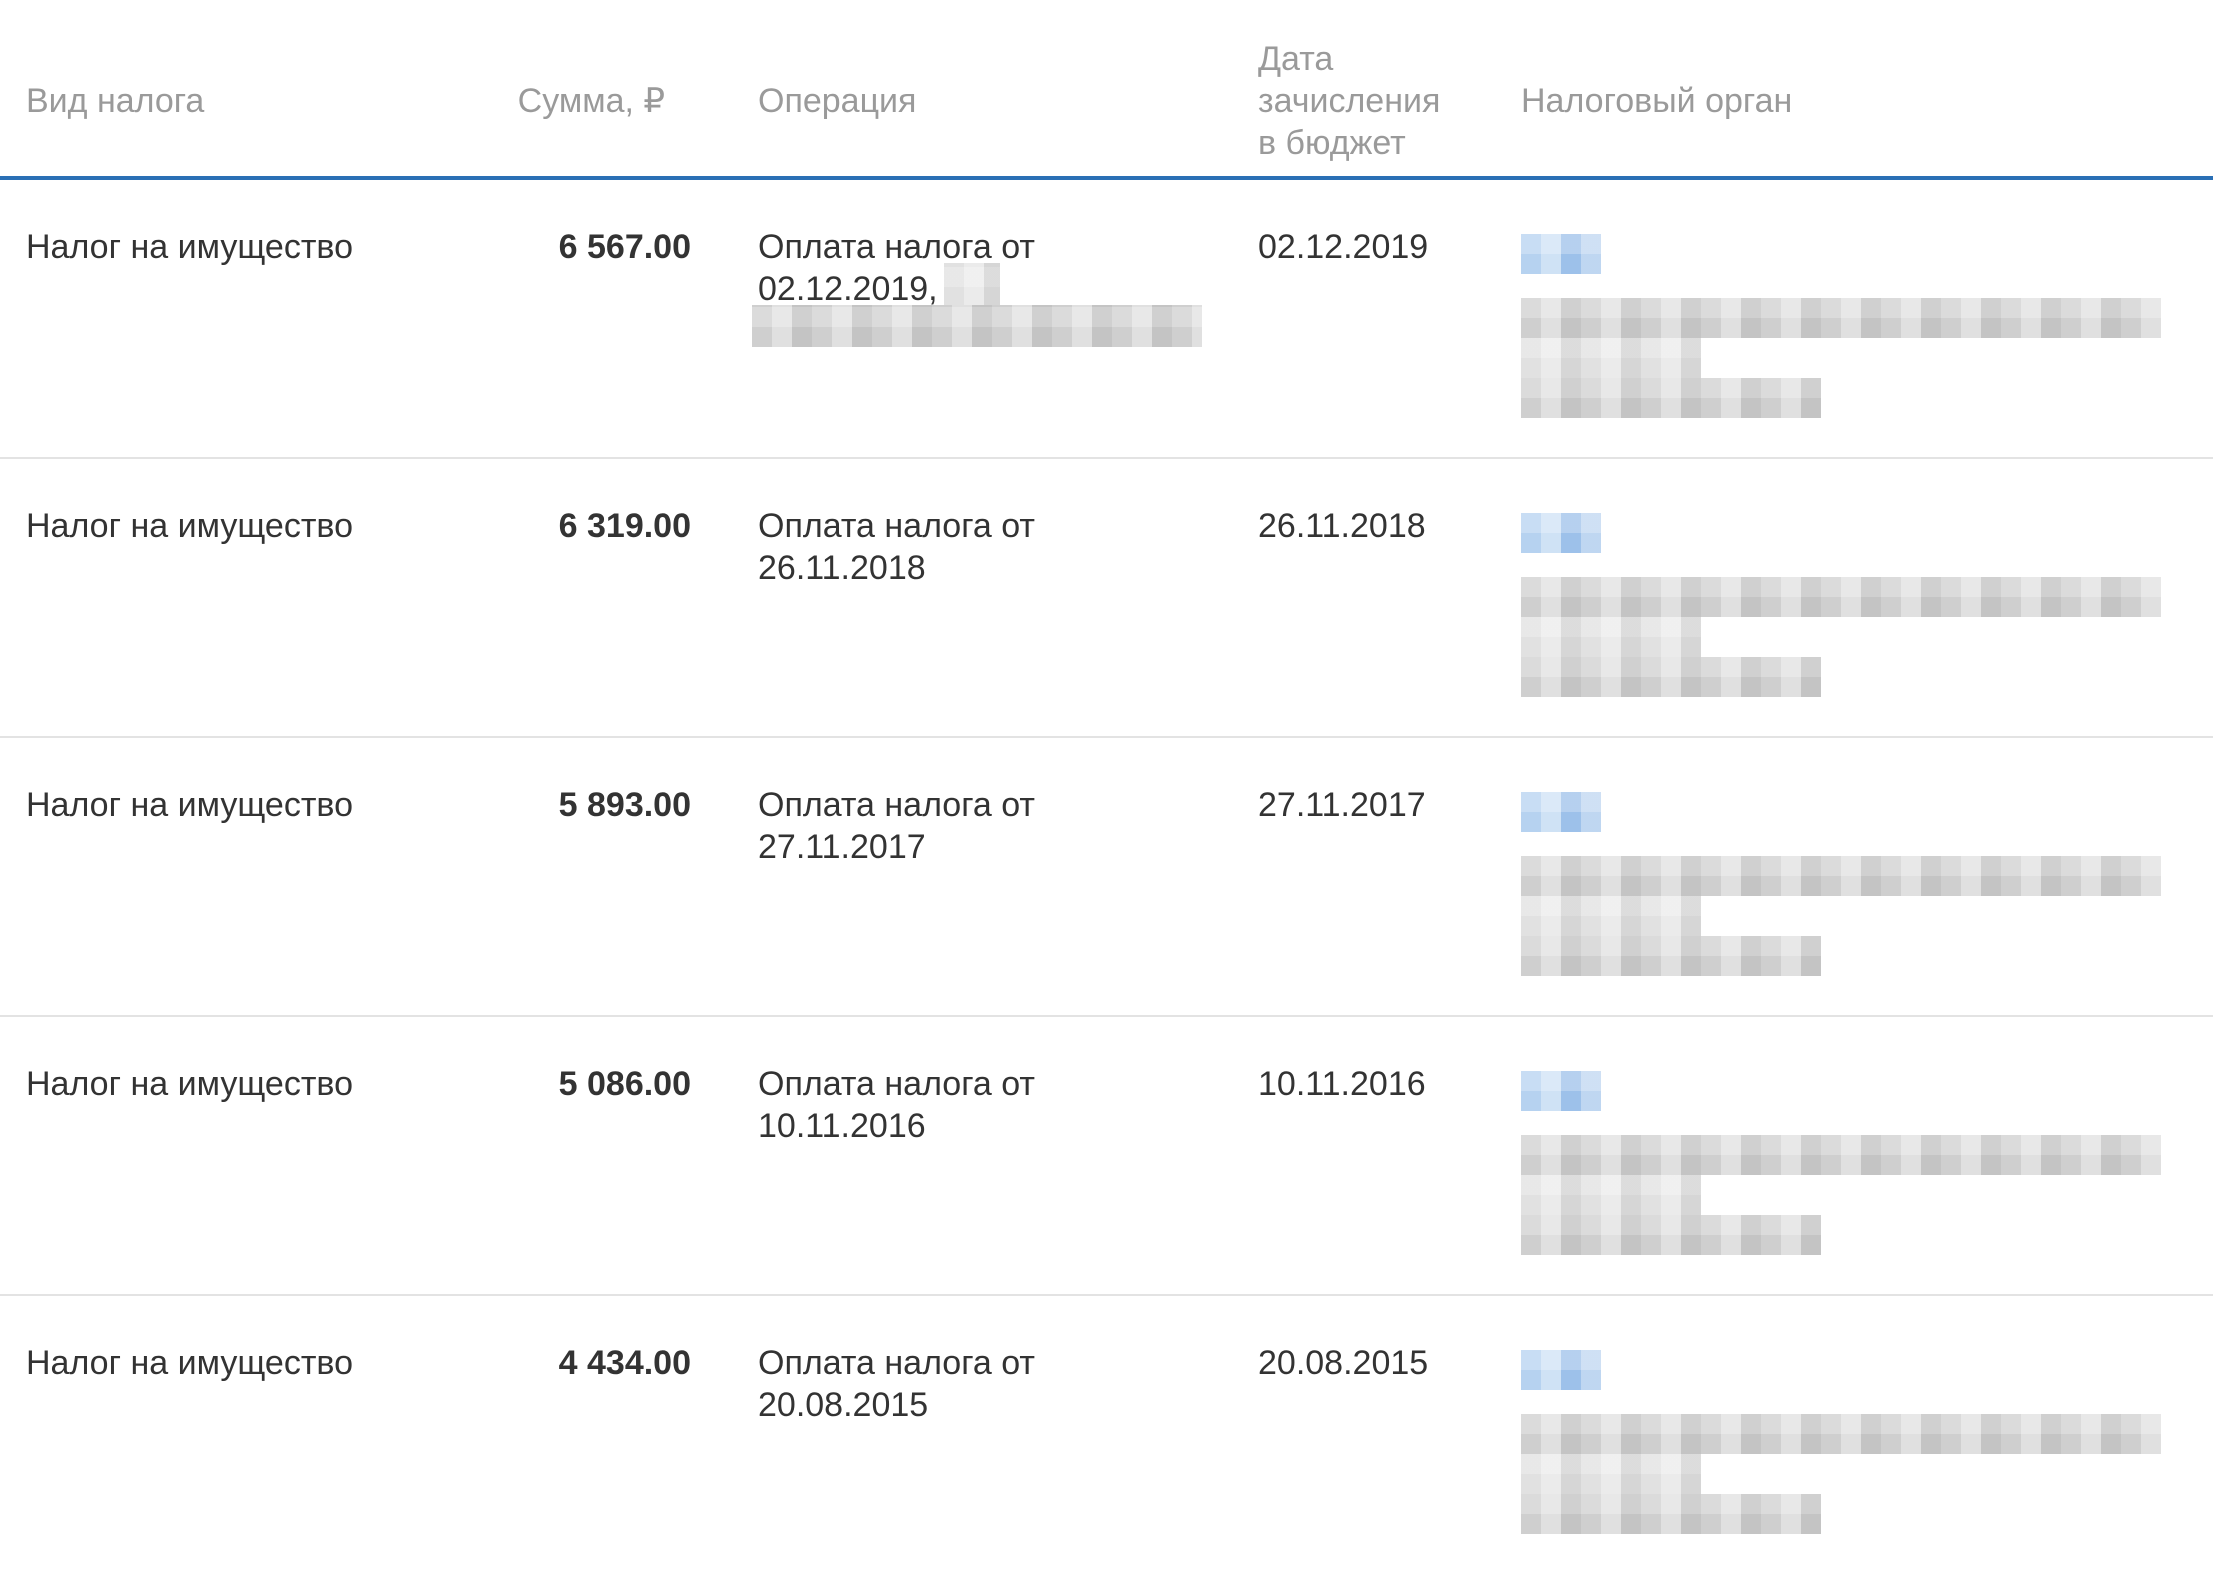  Describe the element at coordinates (624, 247) in the screenshot. I see `tax-sum: 6 567.00` at that location.